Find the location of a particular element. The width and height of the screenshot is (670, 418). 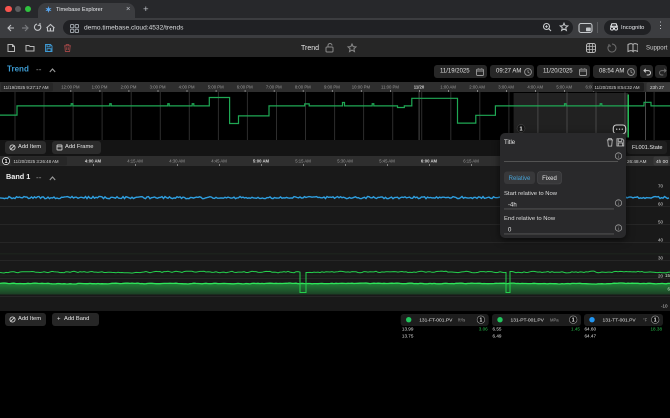

svg-text: 60 is located at coordinates (661, 204).